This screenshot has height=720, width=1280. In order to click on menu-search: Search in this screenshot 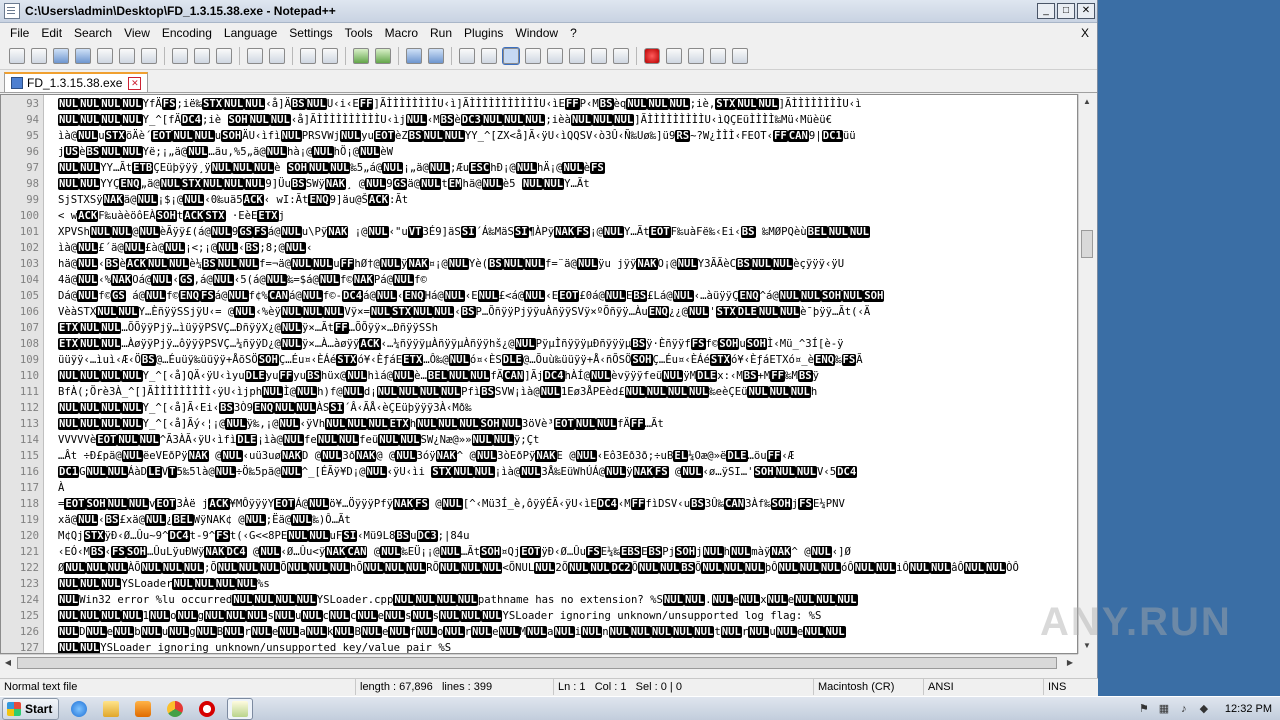, I will do `click(93, 33)`.